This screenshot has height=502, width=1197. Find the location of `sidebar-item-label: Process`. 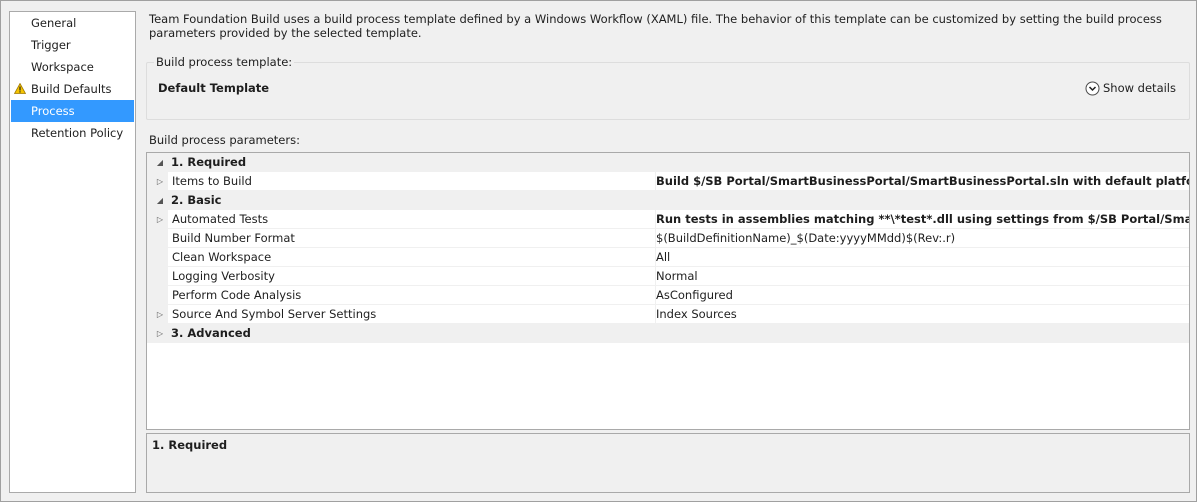

sidebar-item-label: Process is located at coordinates (53, 111).